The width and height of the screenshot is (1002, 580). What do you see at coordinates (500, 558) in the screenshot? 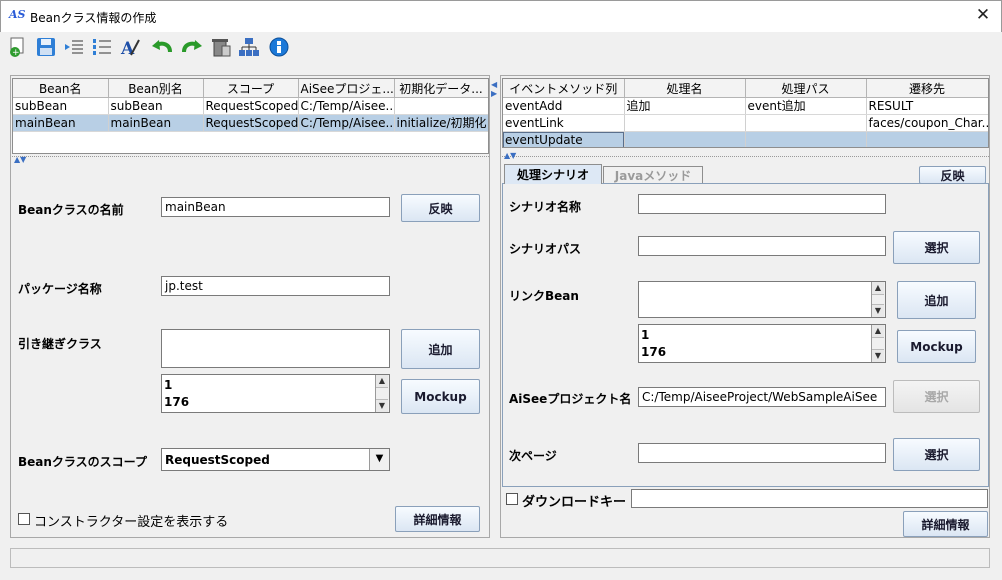
I see `status-bar` at bounding box center [500, 558].